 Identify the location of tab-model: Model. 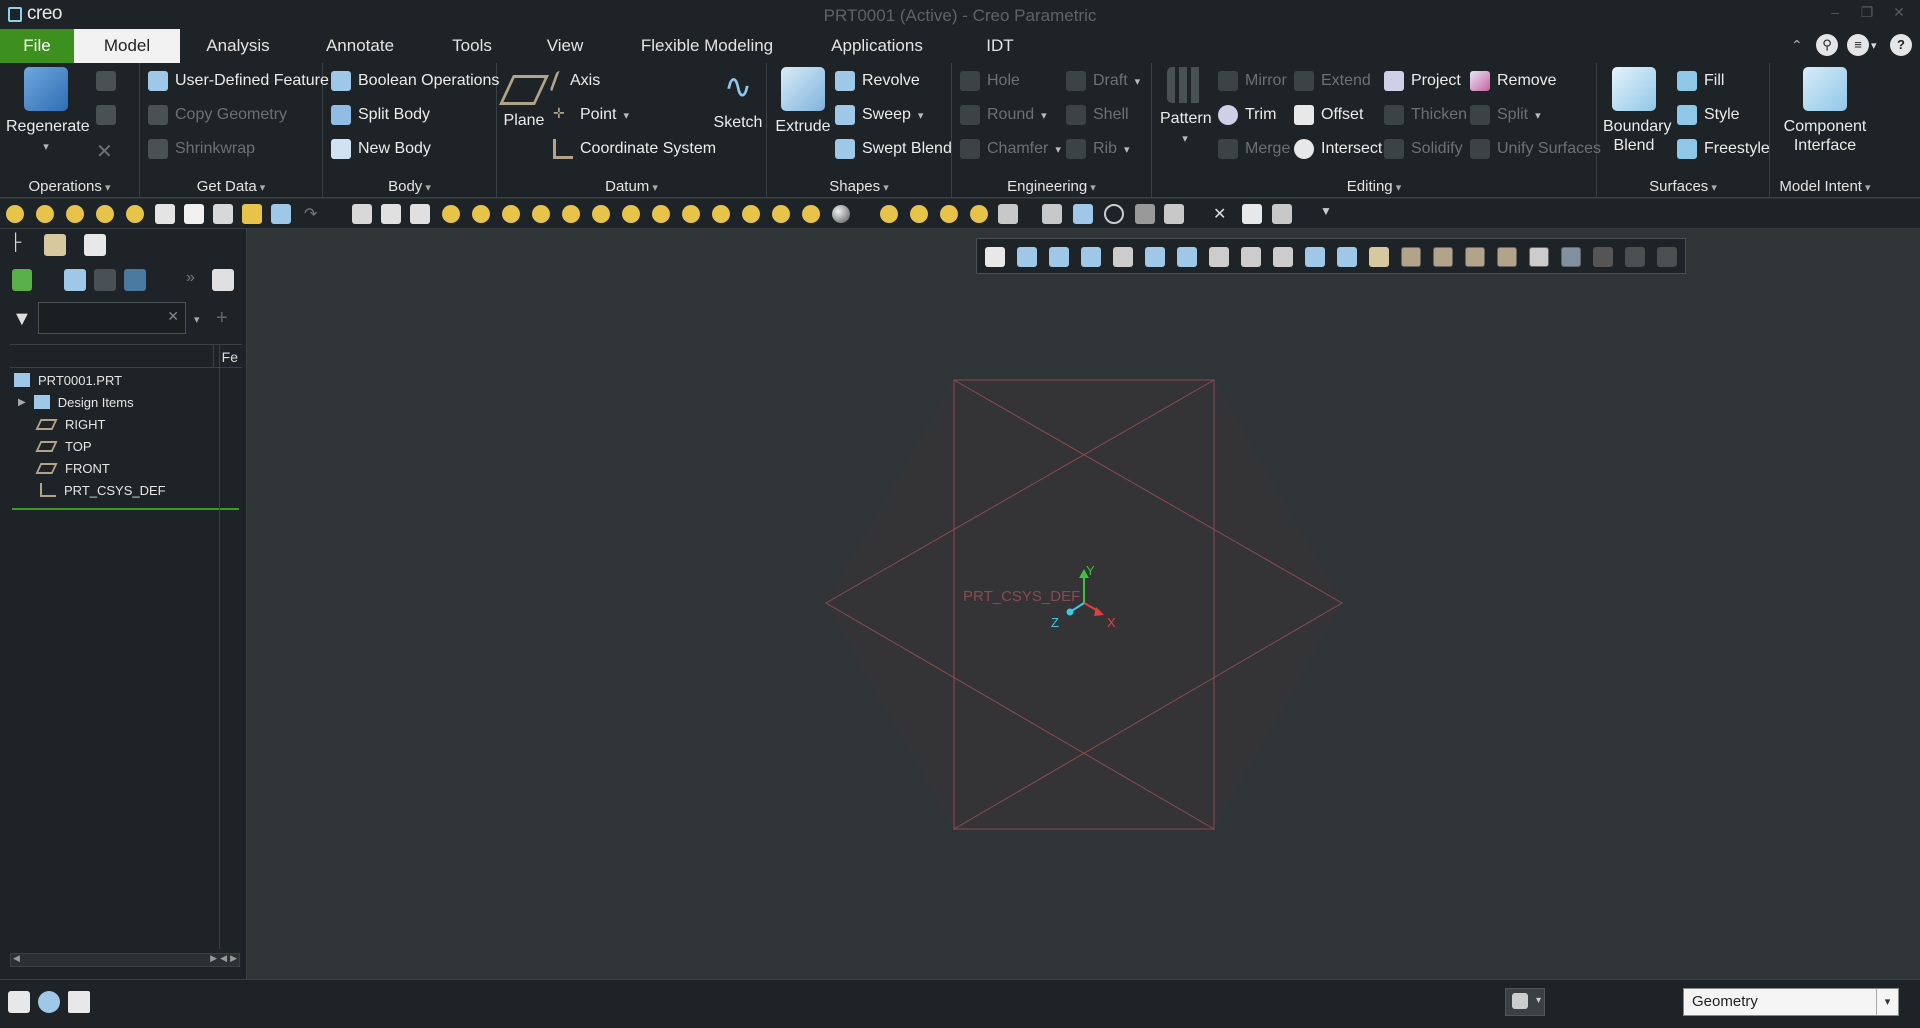
(127, 46).